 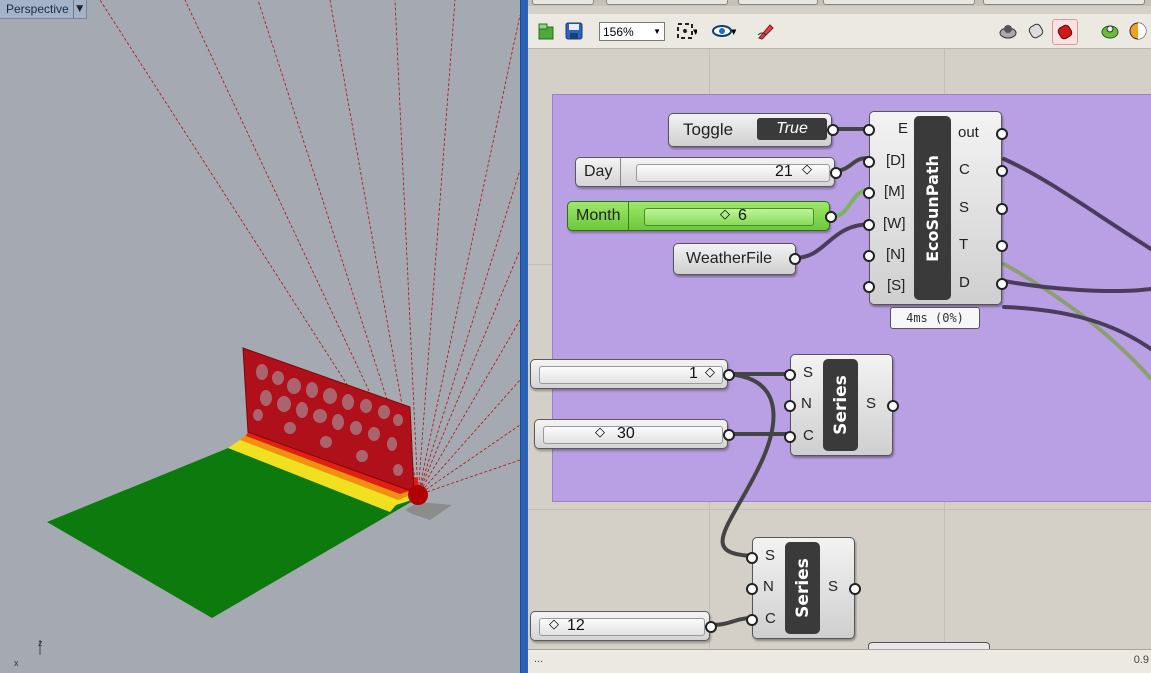 What do you see at coordinates (729, 375) in the screenshot?
I see `slider-1-output-port` at bounding box center [729, 375].